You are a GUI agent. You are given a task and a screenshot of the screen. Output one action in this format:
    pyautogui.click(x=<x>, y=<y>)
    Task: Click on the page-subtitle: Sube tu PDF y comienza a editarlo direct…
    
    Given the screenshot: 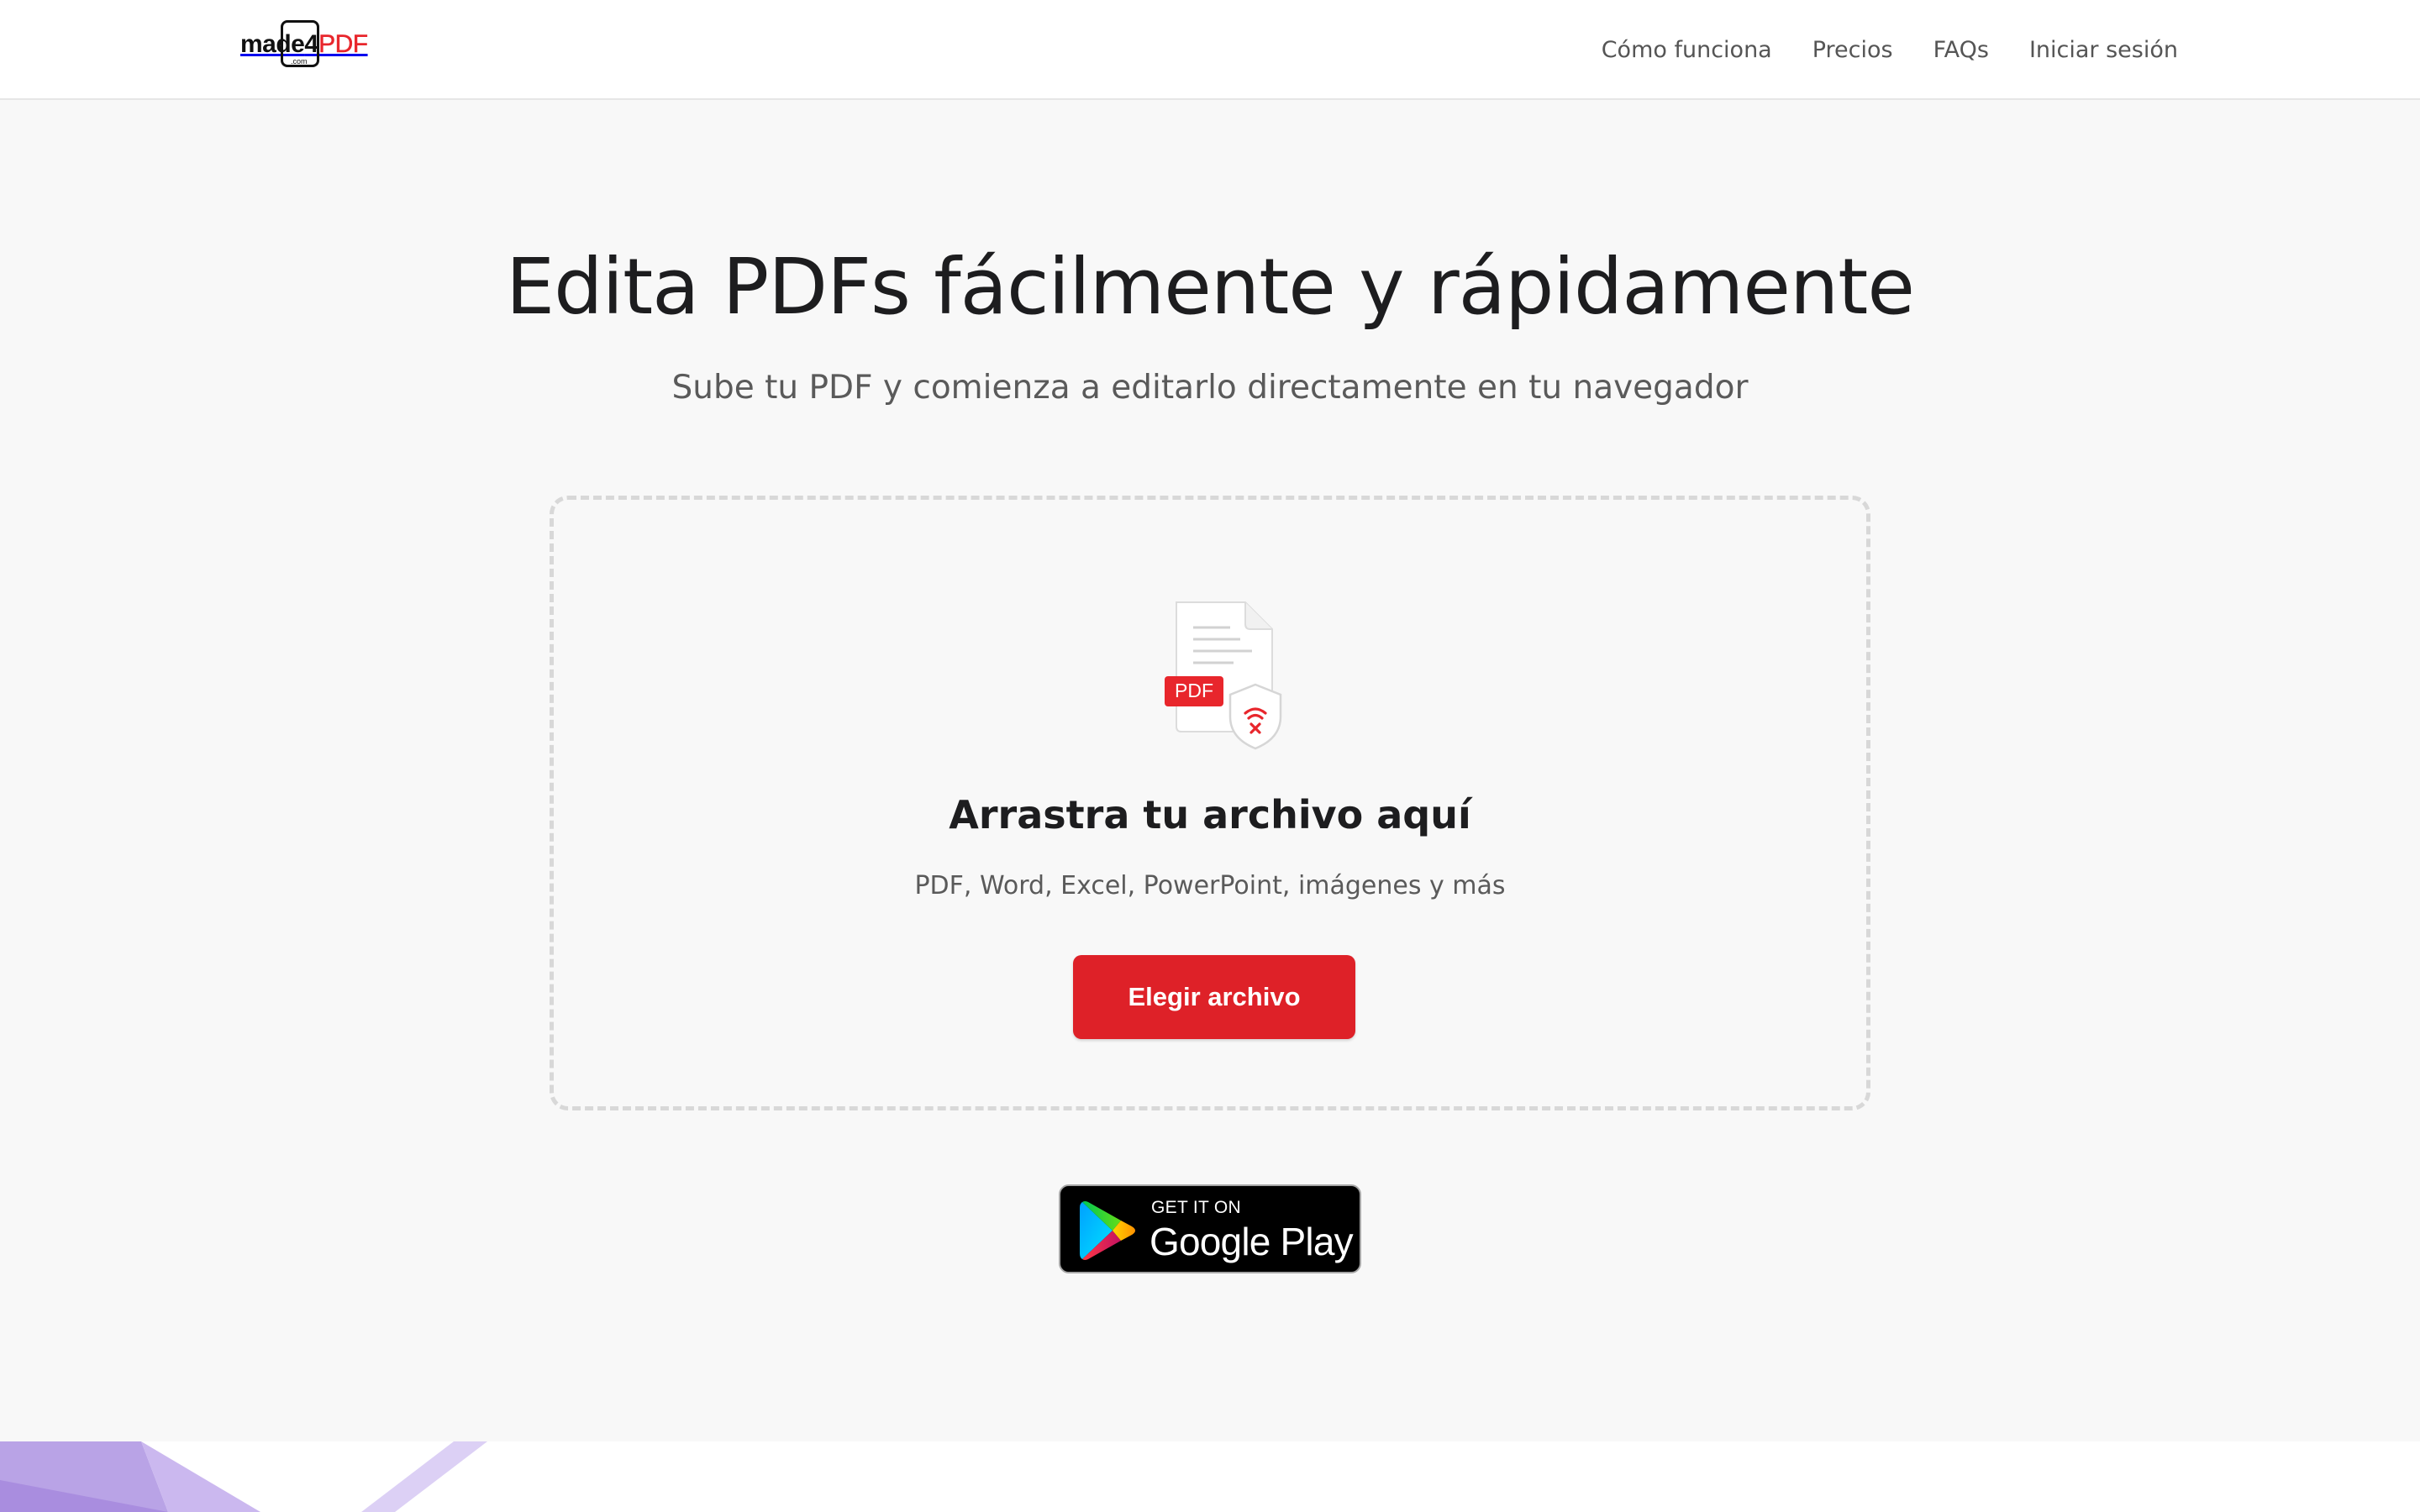 What is the action you would take?
    pyautogui.click(x=1210, y=388)
    